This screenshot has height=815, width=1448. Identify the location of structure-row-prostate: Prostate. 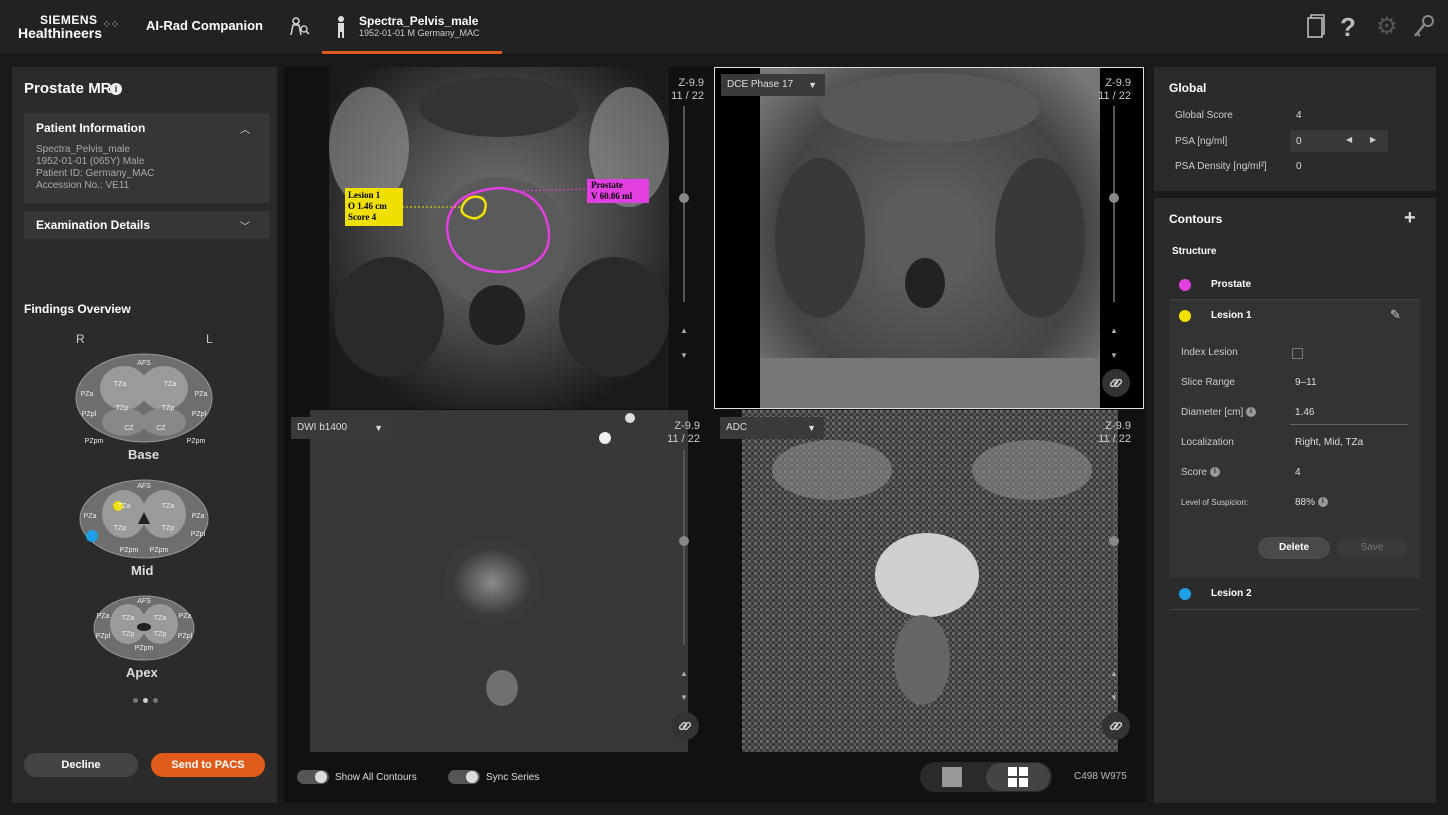
(1295, 285).